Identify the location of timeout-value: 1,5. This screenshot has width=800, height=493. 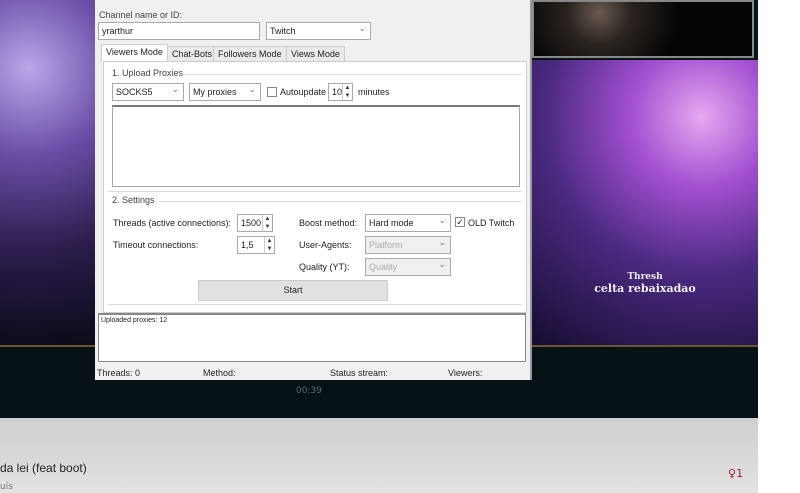
(247, 245).